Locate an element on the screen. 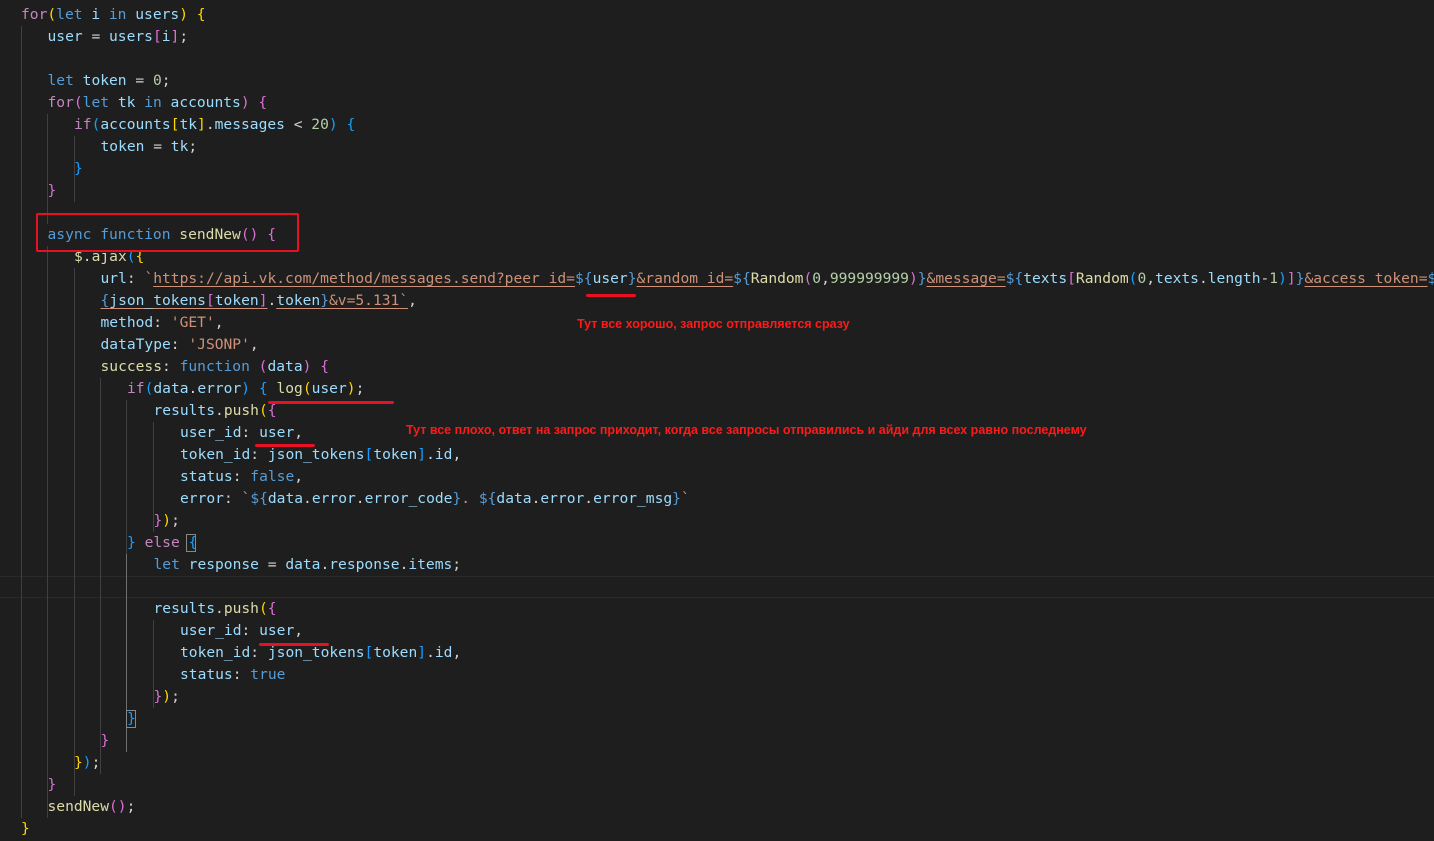  underline-success-user-id is located at coordinates (294, 644).